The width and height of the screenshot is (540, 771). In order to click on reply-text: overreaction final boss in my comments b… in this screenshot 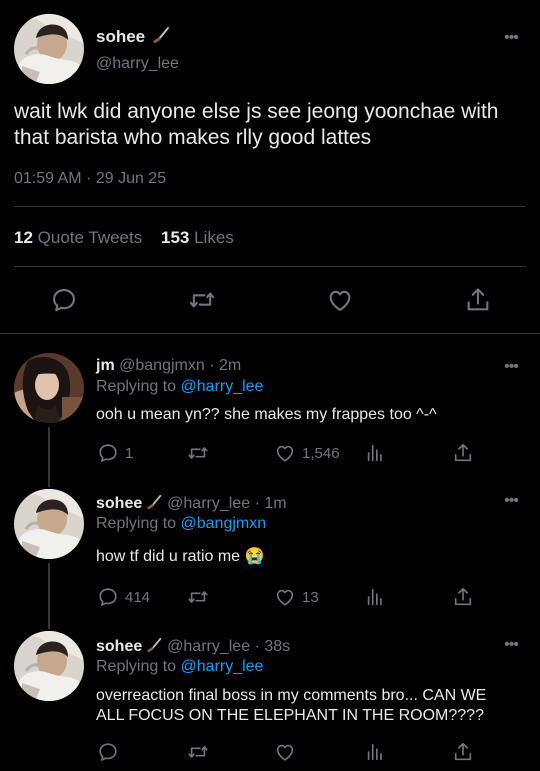, I will do `click(291, 705)`.